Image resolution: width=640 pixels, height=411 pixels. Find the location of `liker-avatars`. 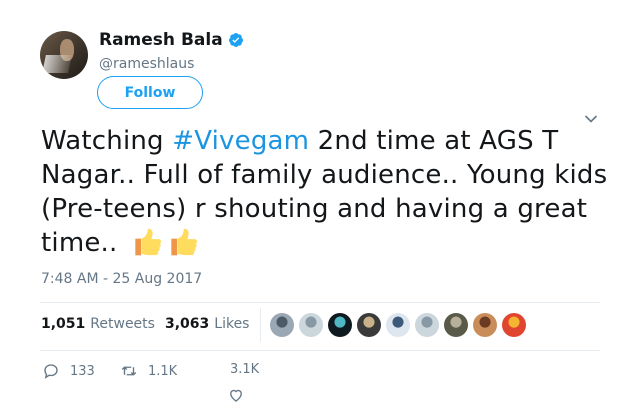

liker-avatars is located at coordinates (398, 325).